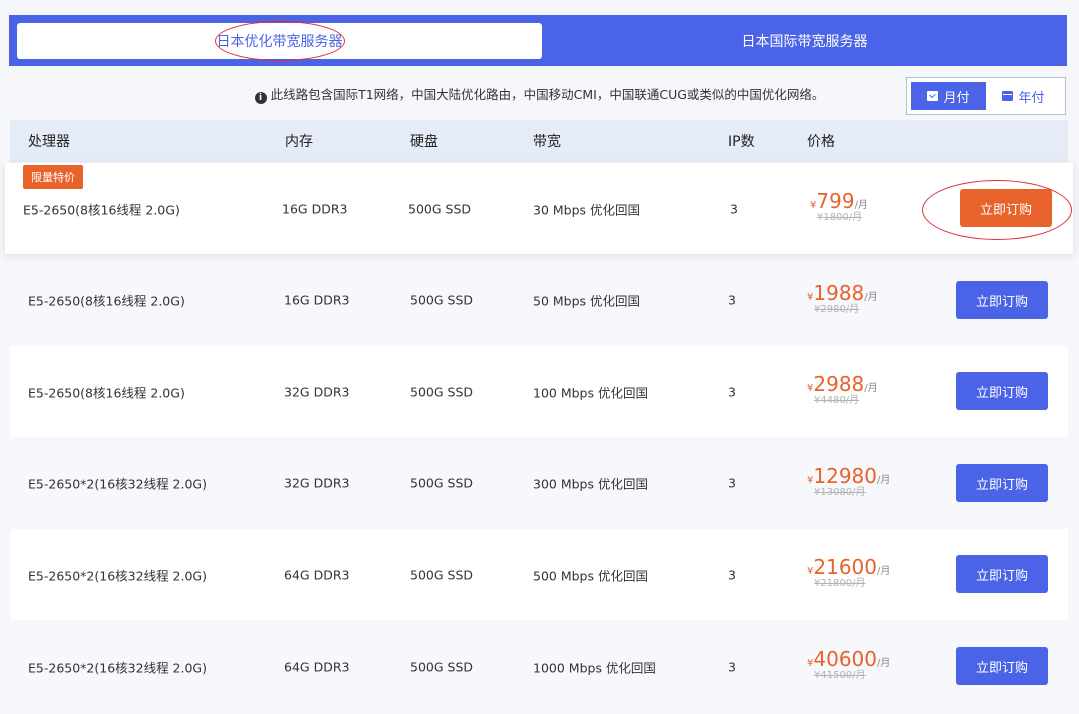  Describe the element at coordinates (1008, 96) in the screenshot. I see `calendar-icon` at that location.